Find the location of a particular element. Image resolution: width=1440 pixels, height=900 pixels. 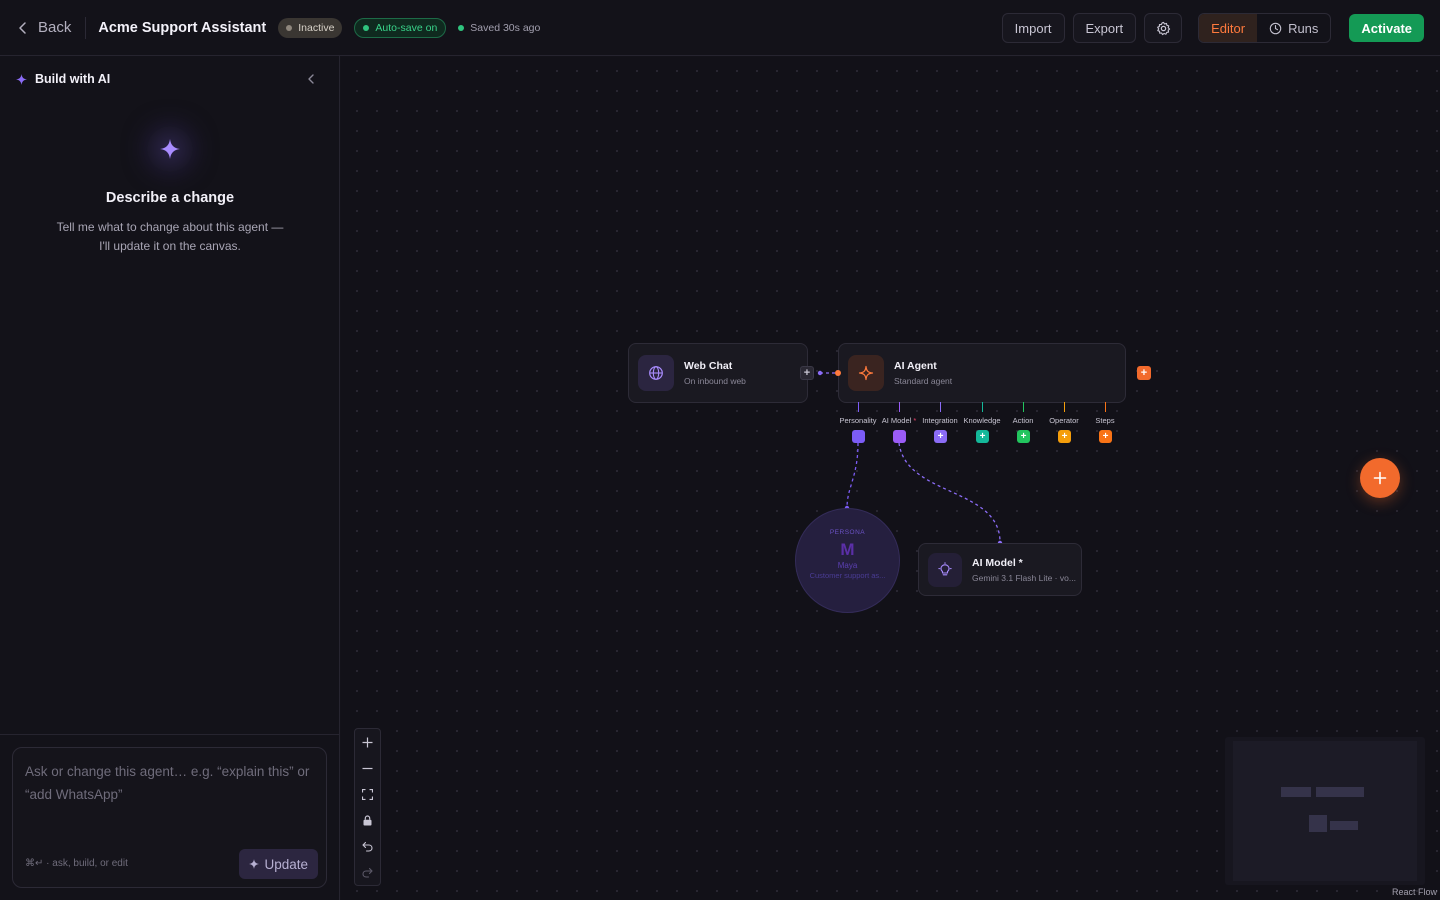

update-label: Update is located at coordinates (286, 864).